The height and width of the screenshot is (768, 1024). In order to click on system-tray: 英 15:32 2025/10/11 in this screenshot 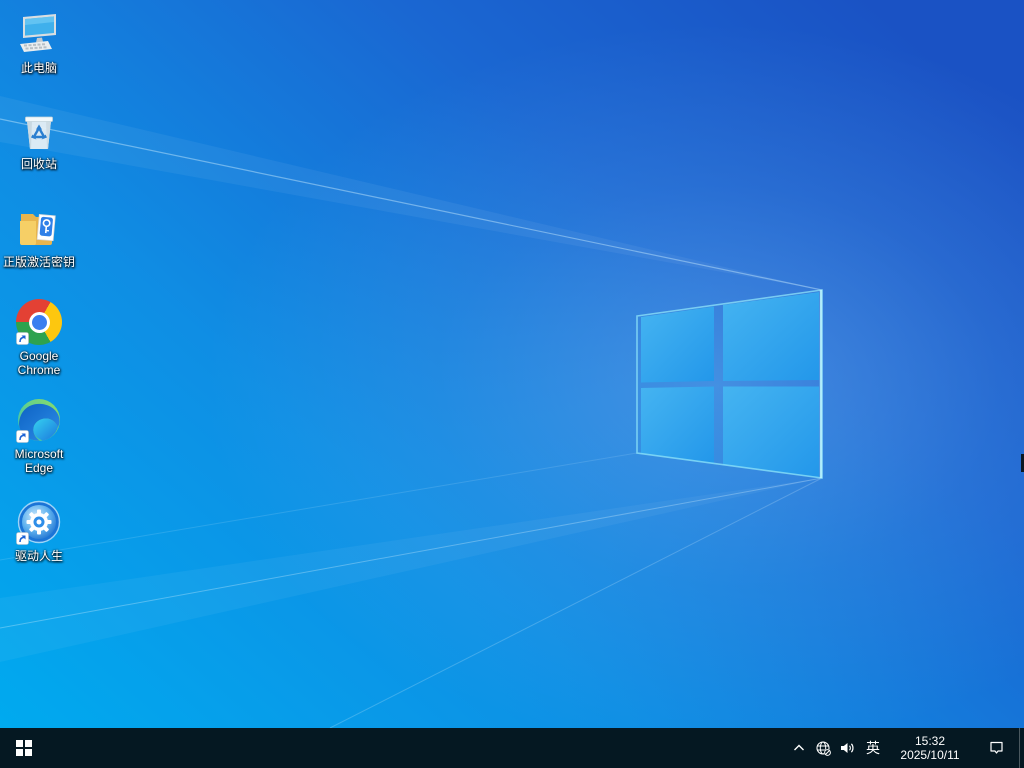, I will do `click(905, 748)`.